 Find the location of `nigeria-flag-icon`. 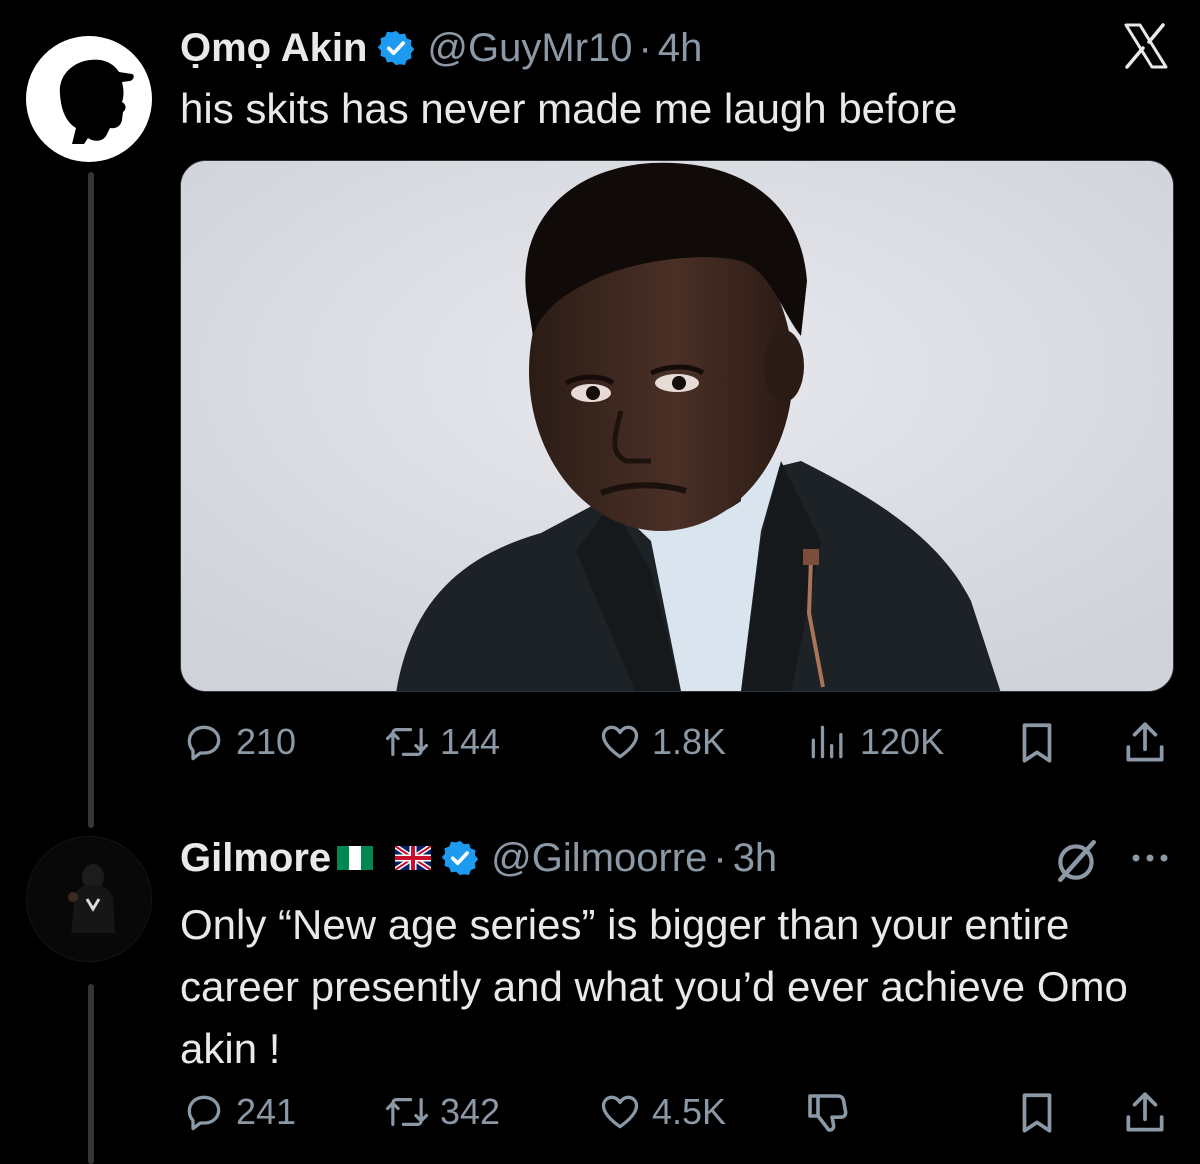

nigeria-flag-icon is located at coordinates (355, 858).